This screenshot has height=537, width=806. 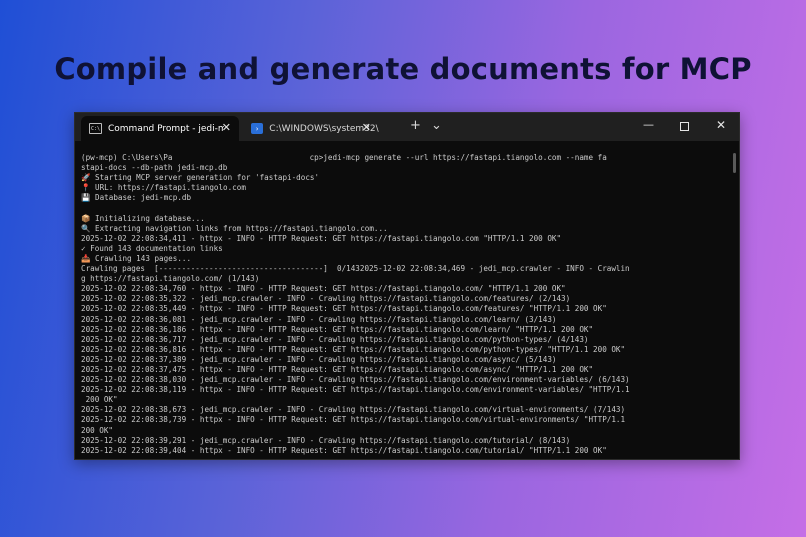 I want to click on new-tab-button: +, so click(x=415, y=126).